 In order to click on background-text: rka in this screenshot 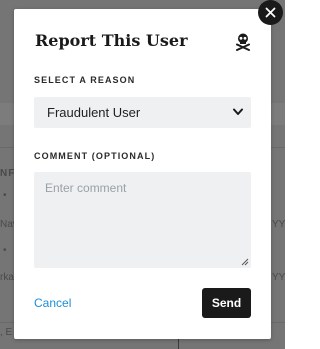, I will do `click(7, 277)`.